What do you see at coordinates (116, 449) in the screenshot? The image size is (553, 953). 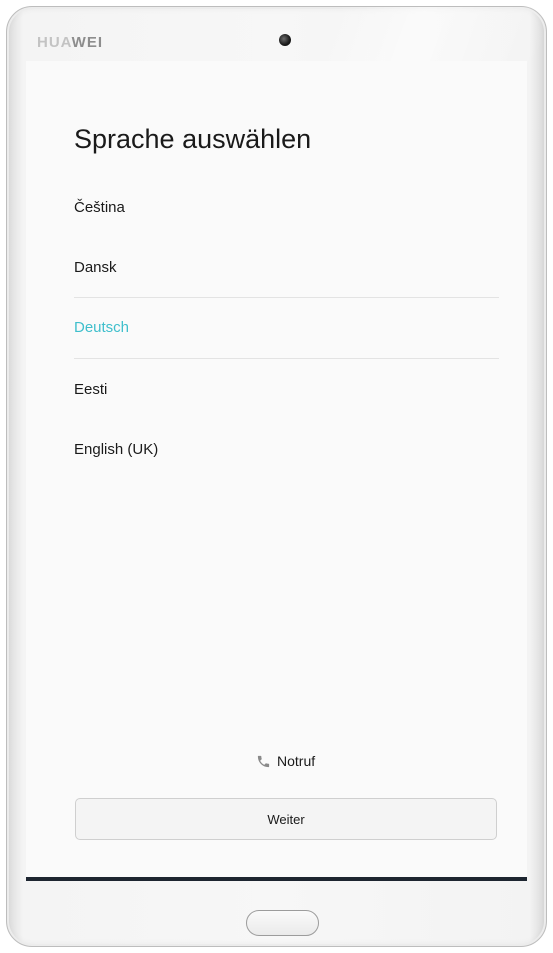 I see `language-item-english-uk: English (UK)` at bounding box center [116, 449].